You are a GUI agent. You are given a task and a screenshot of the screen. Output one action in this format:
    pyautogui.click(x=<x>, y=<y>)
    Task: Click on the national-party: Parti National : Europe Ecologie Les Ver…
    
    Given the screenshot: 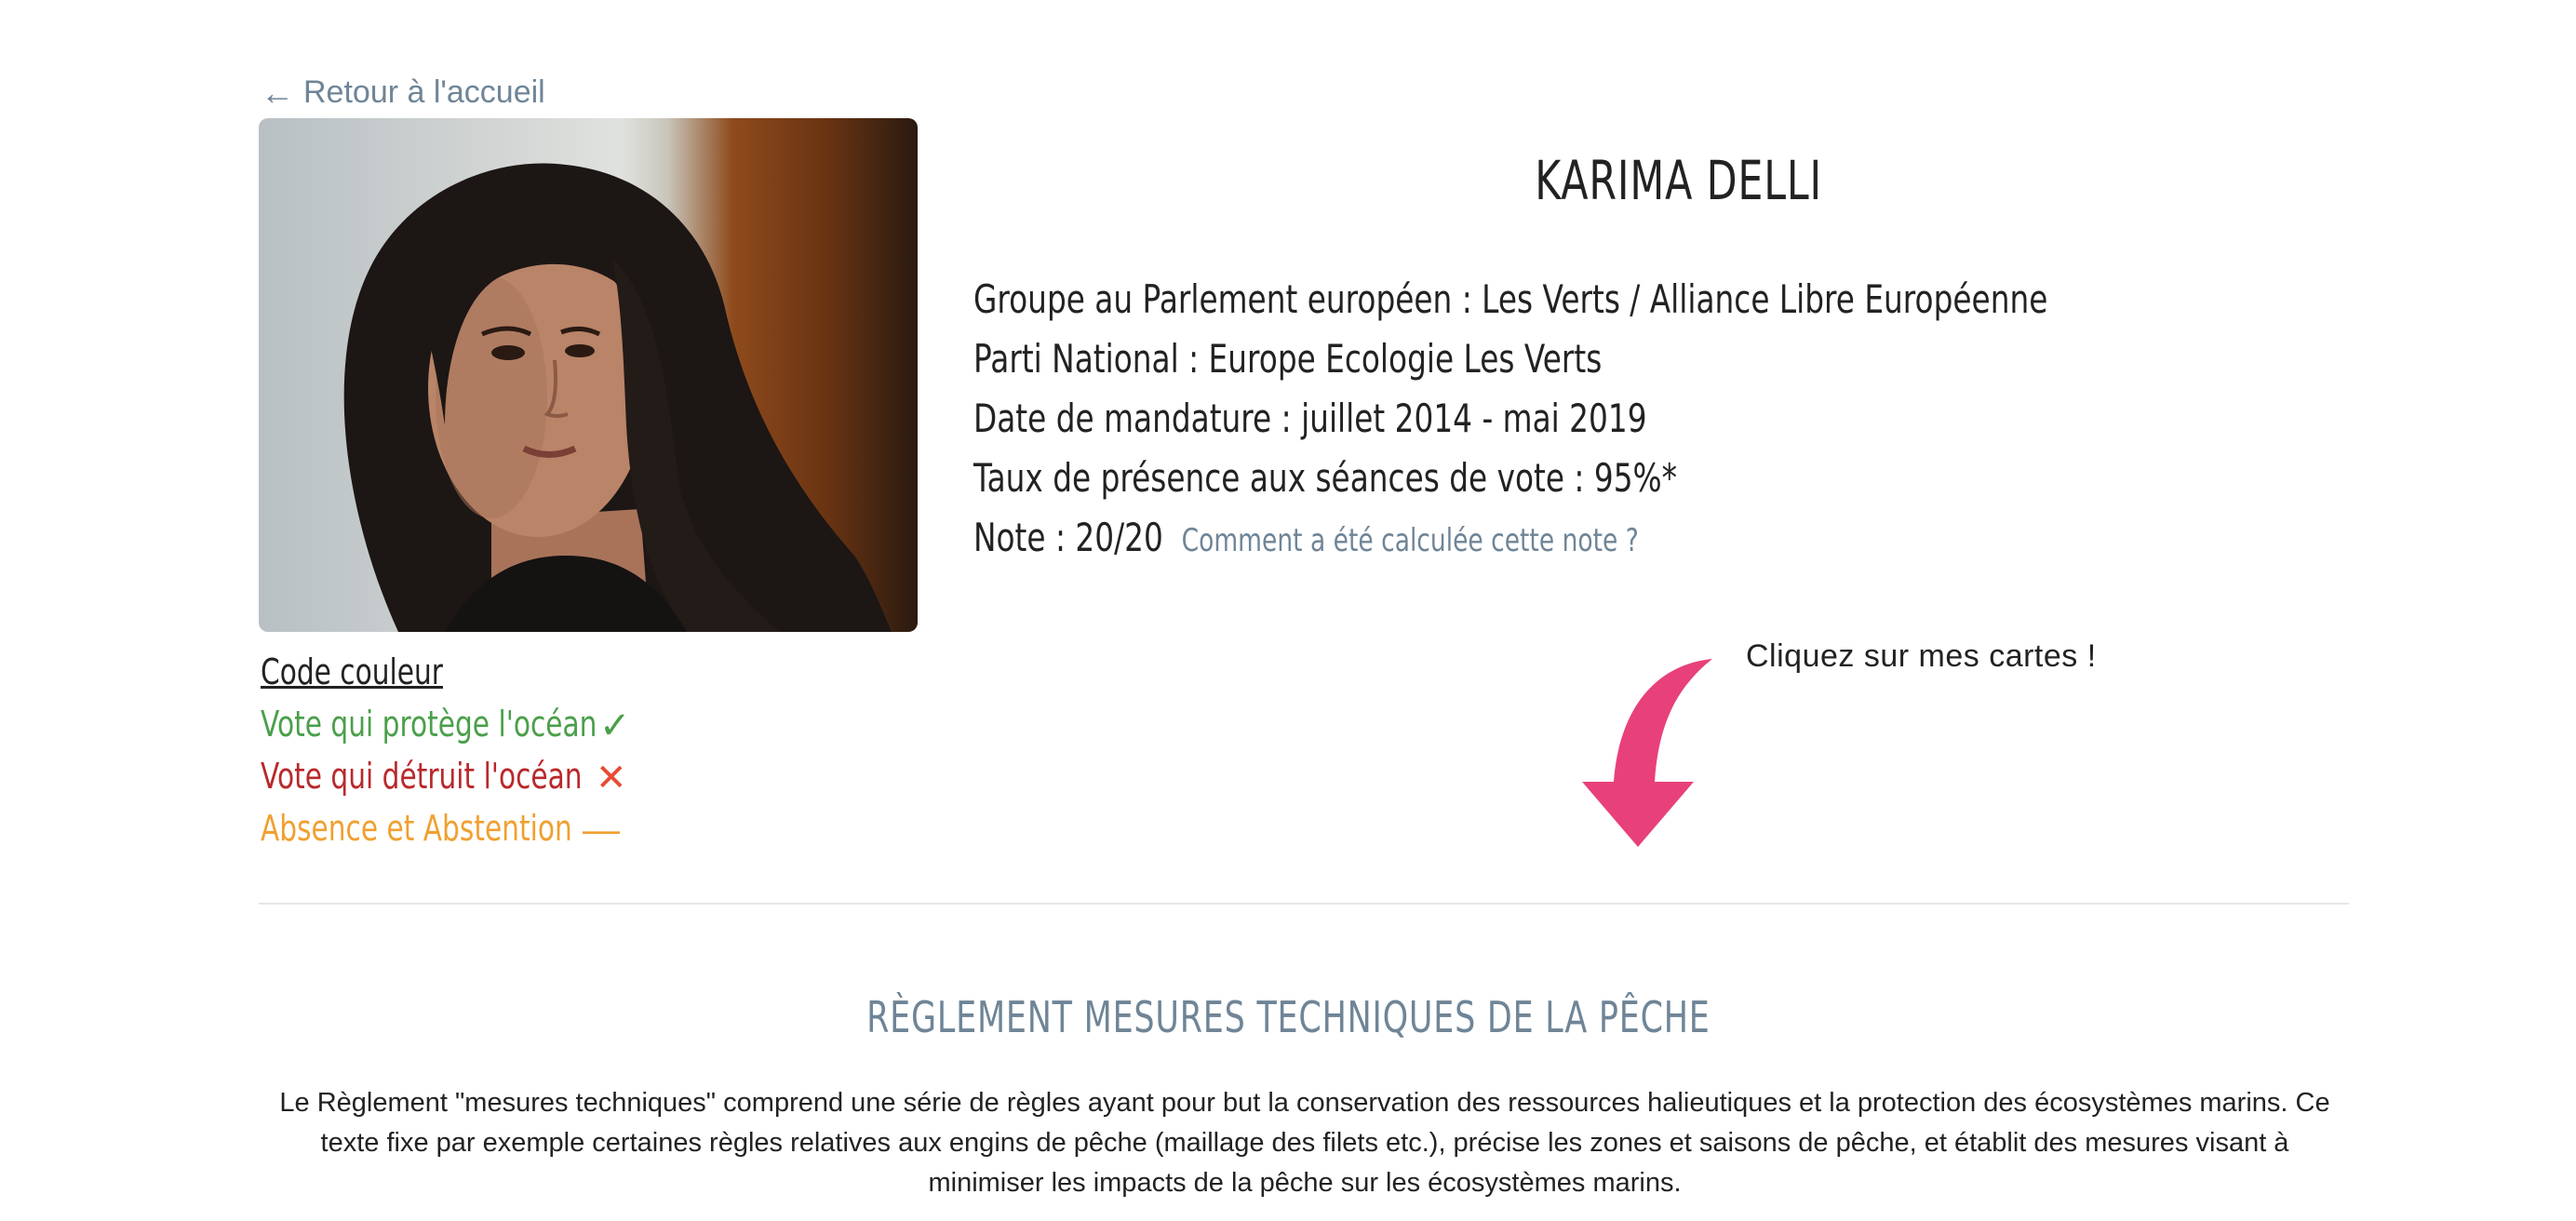 What is the action you would take?
    pyautogui.click(x=1288, y=359)
    